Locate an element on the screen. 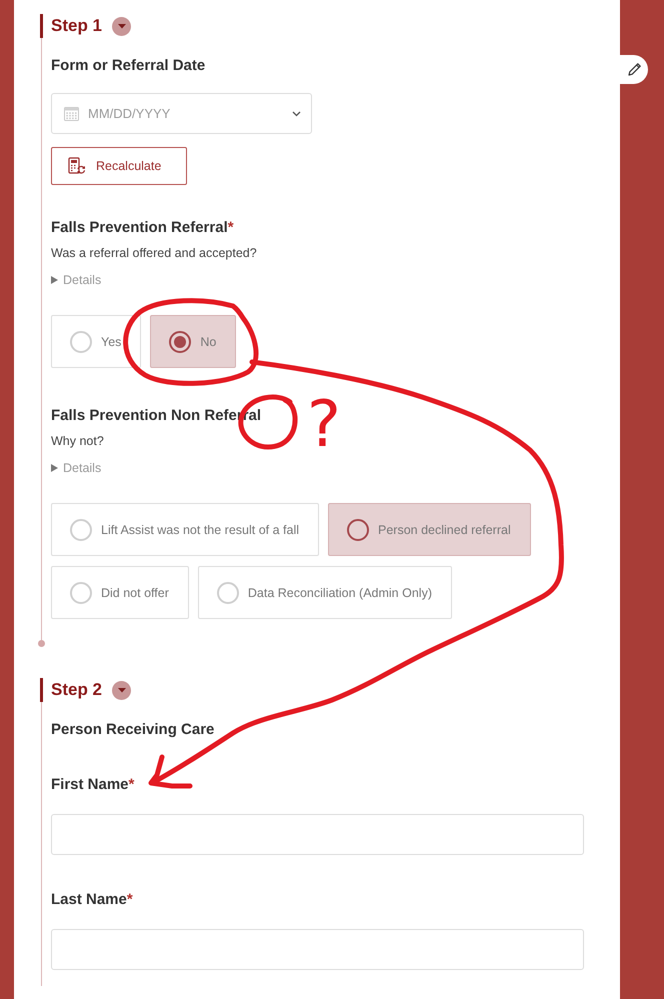 The width and height of the screenshot is (664, 999). section-heading: Person Receiving Care is located at coordinates (133, 730).